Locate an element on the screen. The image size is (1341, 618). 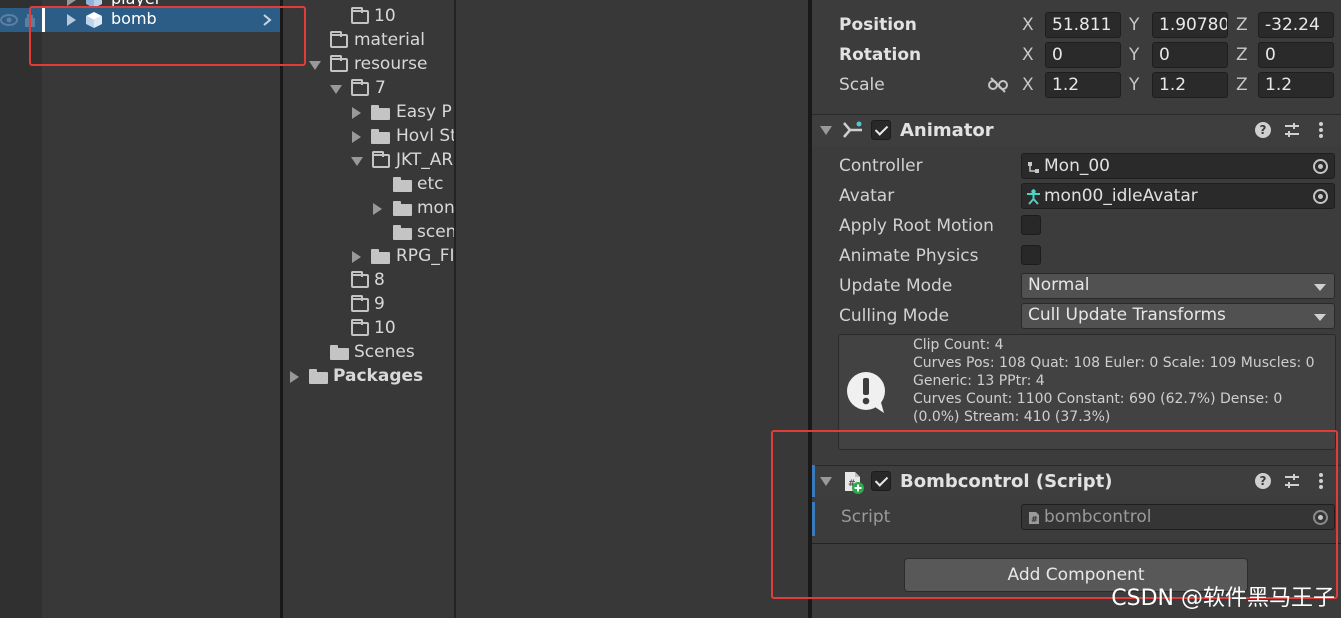
apply-root-motion-checkbox is located at coordinates (1031, 225).